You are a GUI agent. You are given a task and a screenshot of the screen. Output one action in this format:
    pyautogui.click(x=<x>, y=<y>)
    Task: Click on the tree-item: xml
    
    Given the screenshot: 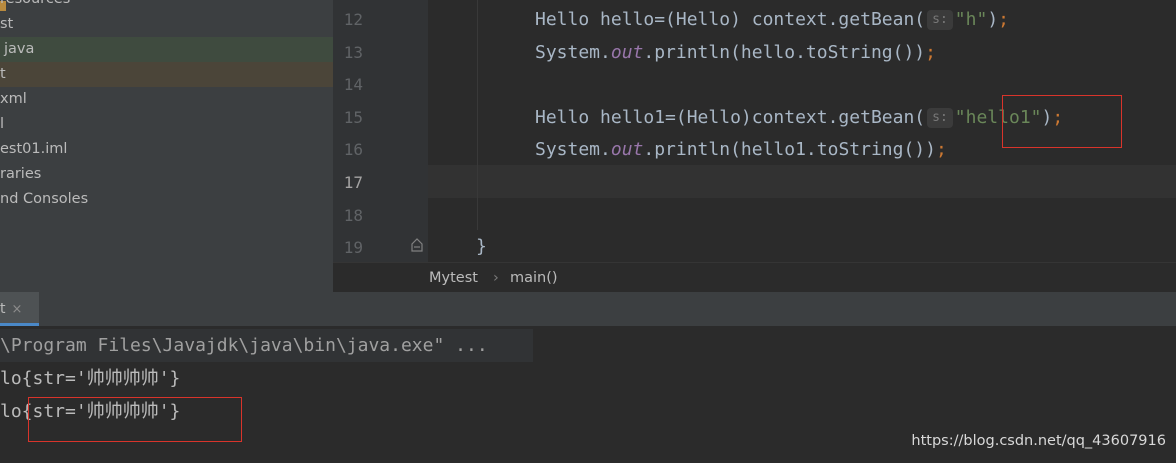 What is the action you would take?
    pyautogui.click(x=166, y=99)
    